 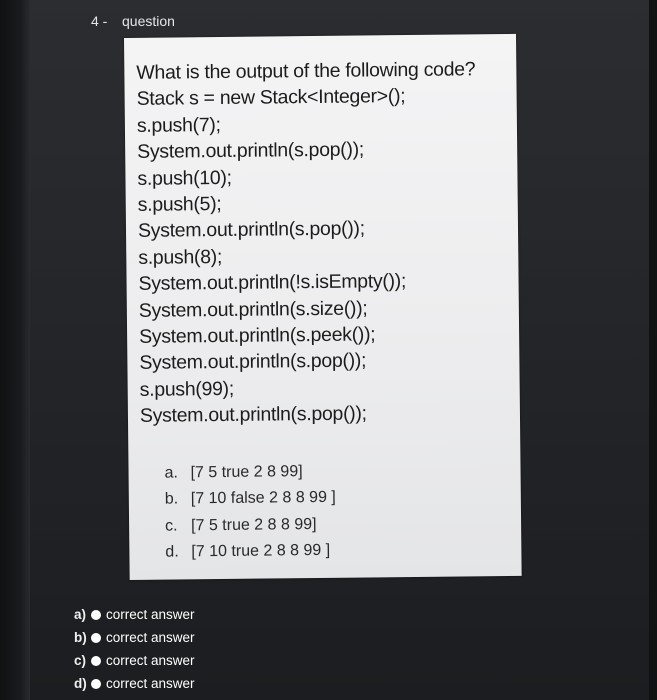 I want to click on question-label: question, so click(x=148, y=21).